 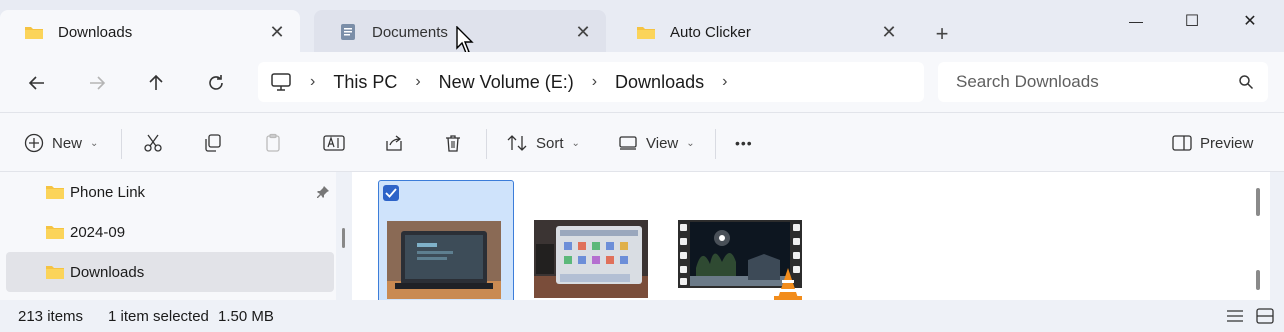 I want to click on pin-icon, so click(x=323, y=192).